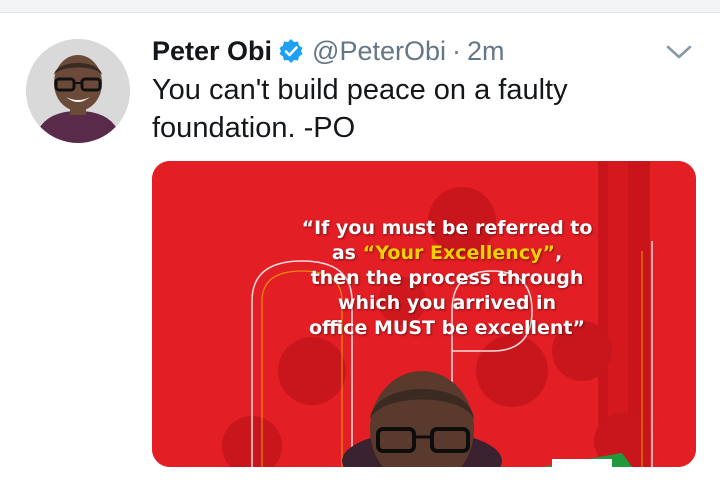 Image resolution: width=720 pixels, height=480 pixels. I want to click on author-avatar, so click(78, 91).